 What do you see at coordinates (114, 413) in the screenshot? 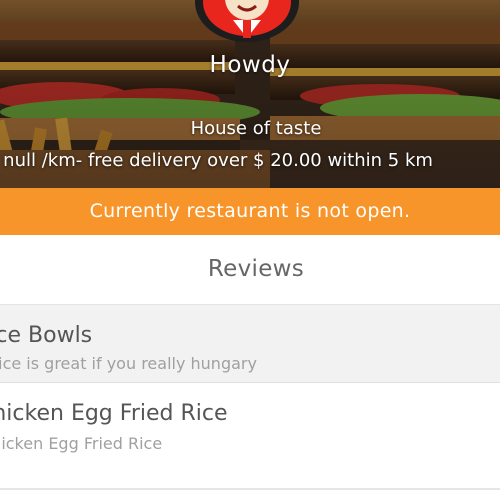
I see `review-title: Chicken Egg Fried Rice` at bounding box center [114, 413].